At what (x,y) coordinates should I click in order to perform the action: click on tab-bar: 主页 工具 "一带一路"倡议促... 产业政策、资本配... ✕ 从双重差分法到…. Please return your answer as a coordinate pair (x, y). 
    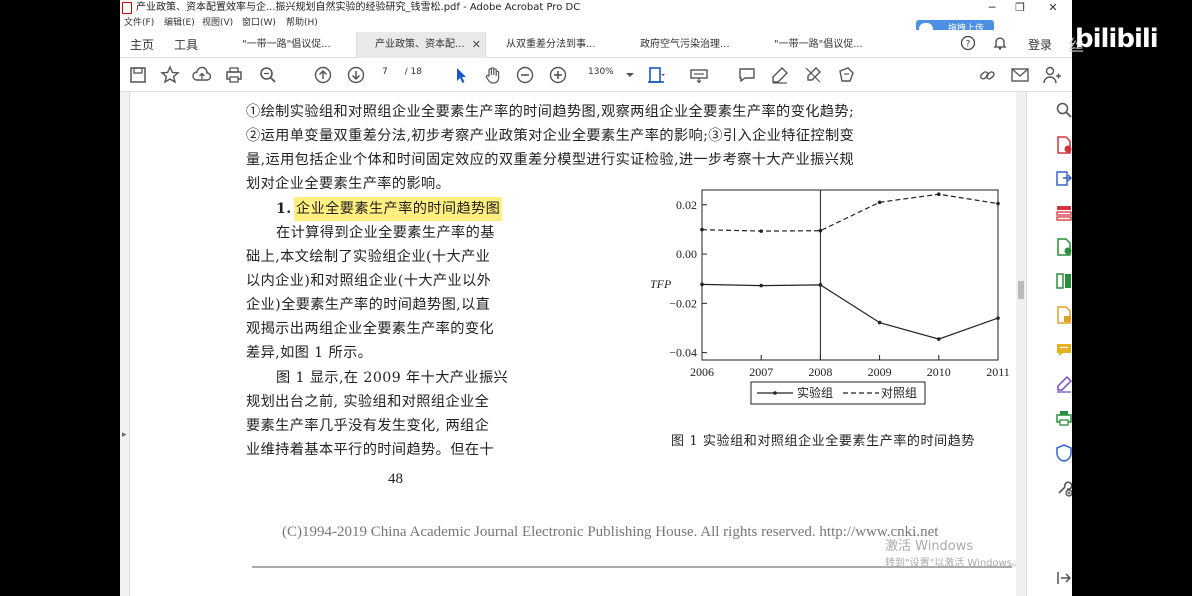
    Looking at the image, I should click on (596, 44).